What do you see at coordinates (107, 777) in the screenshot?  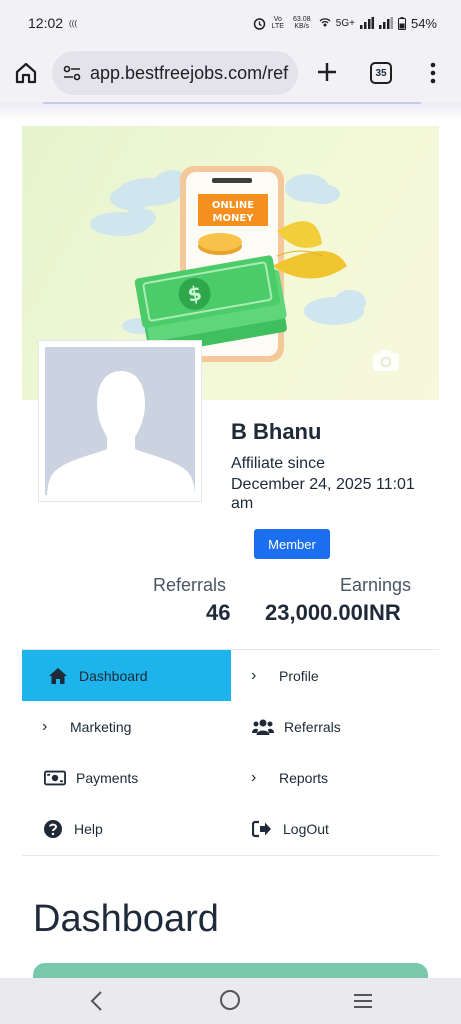 I see `menu-label-payments: Payments` at bounding box center [107, 777].